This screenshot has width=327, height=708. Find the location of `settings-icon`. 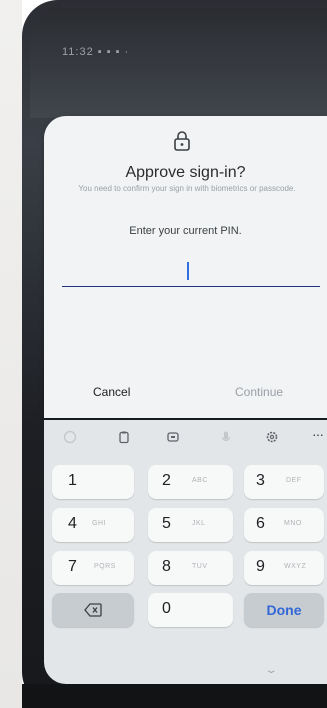

settings-icon is located at coordinates (272, 437).